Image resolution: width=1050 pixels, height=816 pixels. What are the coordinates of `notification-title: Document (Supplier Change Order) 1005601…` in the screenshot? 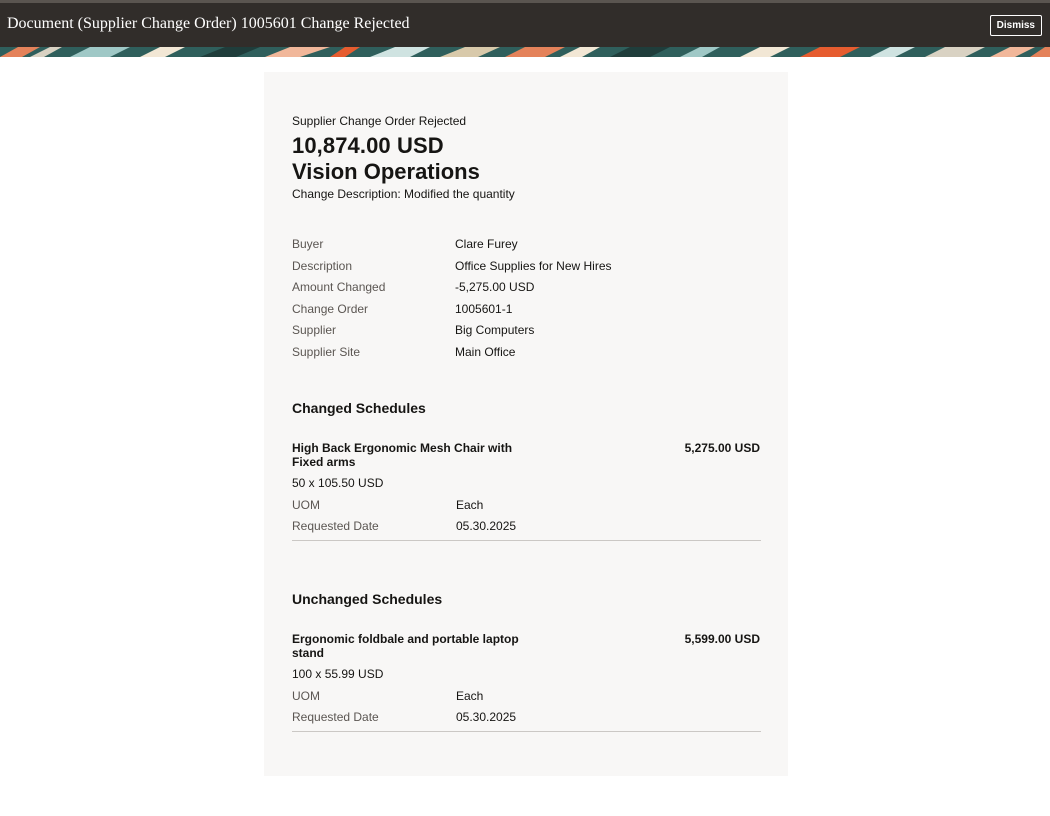 It's located at (208, 23).